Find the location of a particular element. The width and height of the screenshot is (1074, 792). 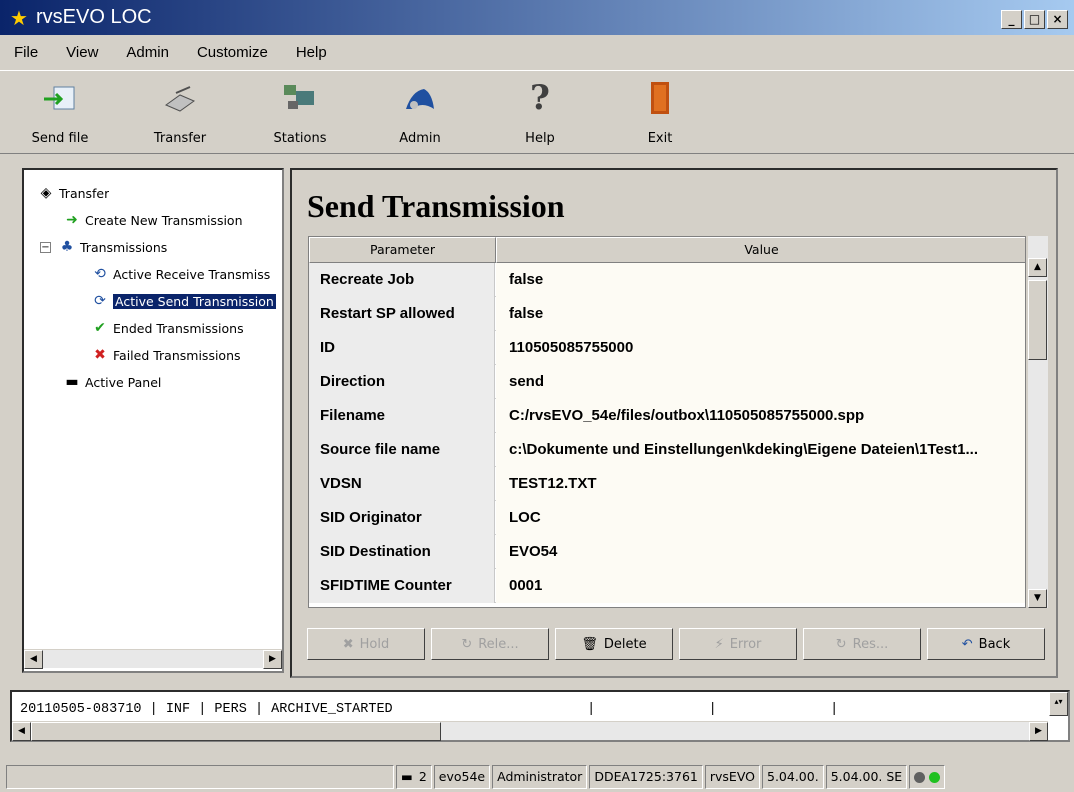

help-button: ? Help is located at coordinates (540, 112).